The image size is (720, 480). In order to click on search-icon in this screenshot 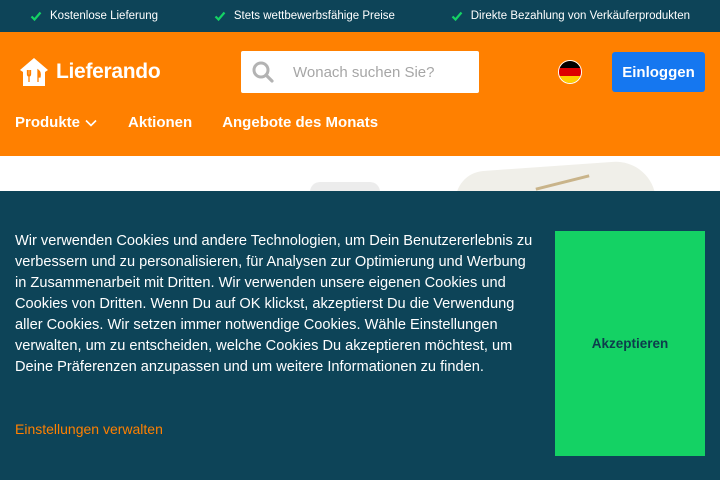, I will do `click(263, 72)`.